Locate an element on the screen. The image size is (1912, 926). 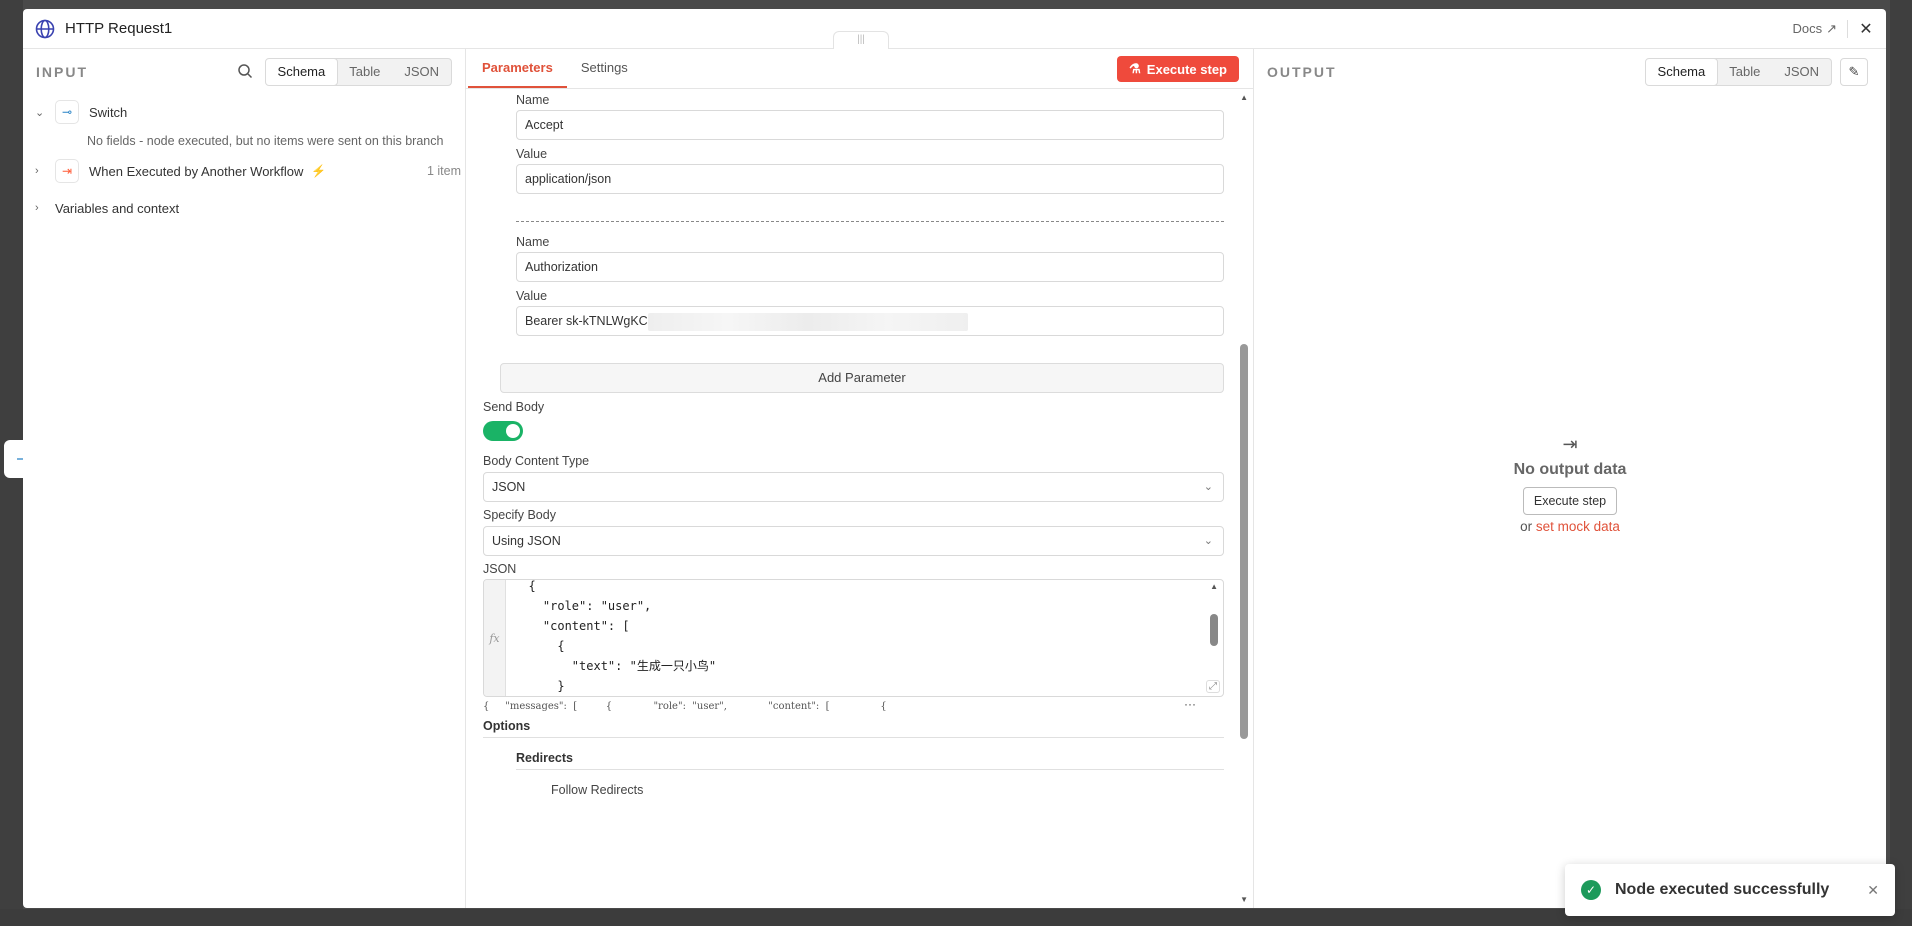
edit-output-button: ✎ is located at coordinates (1854, 72).